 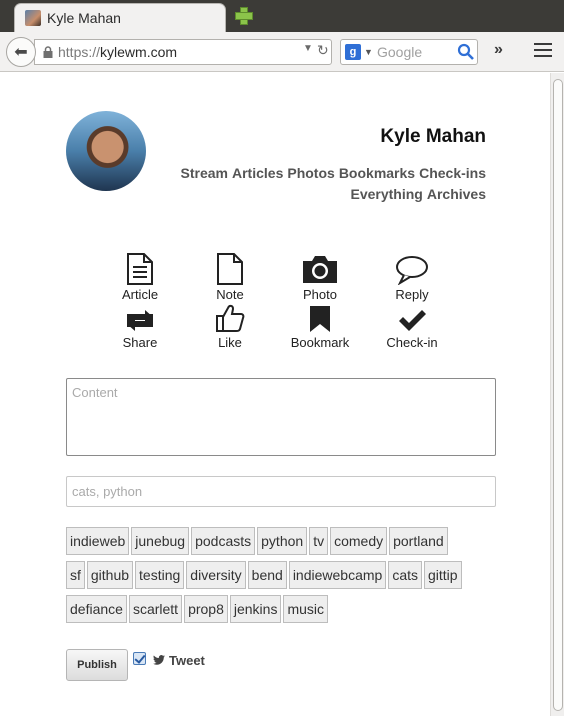 I want to click on google-engine-icon: g, so click(x=353, y=52).